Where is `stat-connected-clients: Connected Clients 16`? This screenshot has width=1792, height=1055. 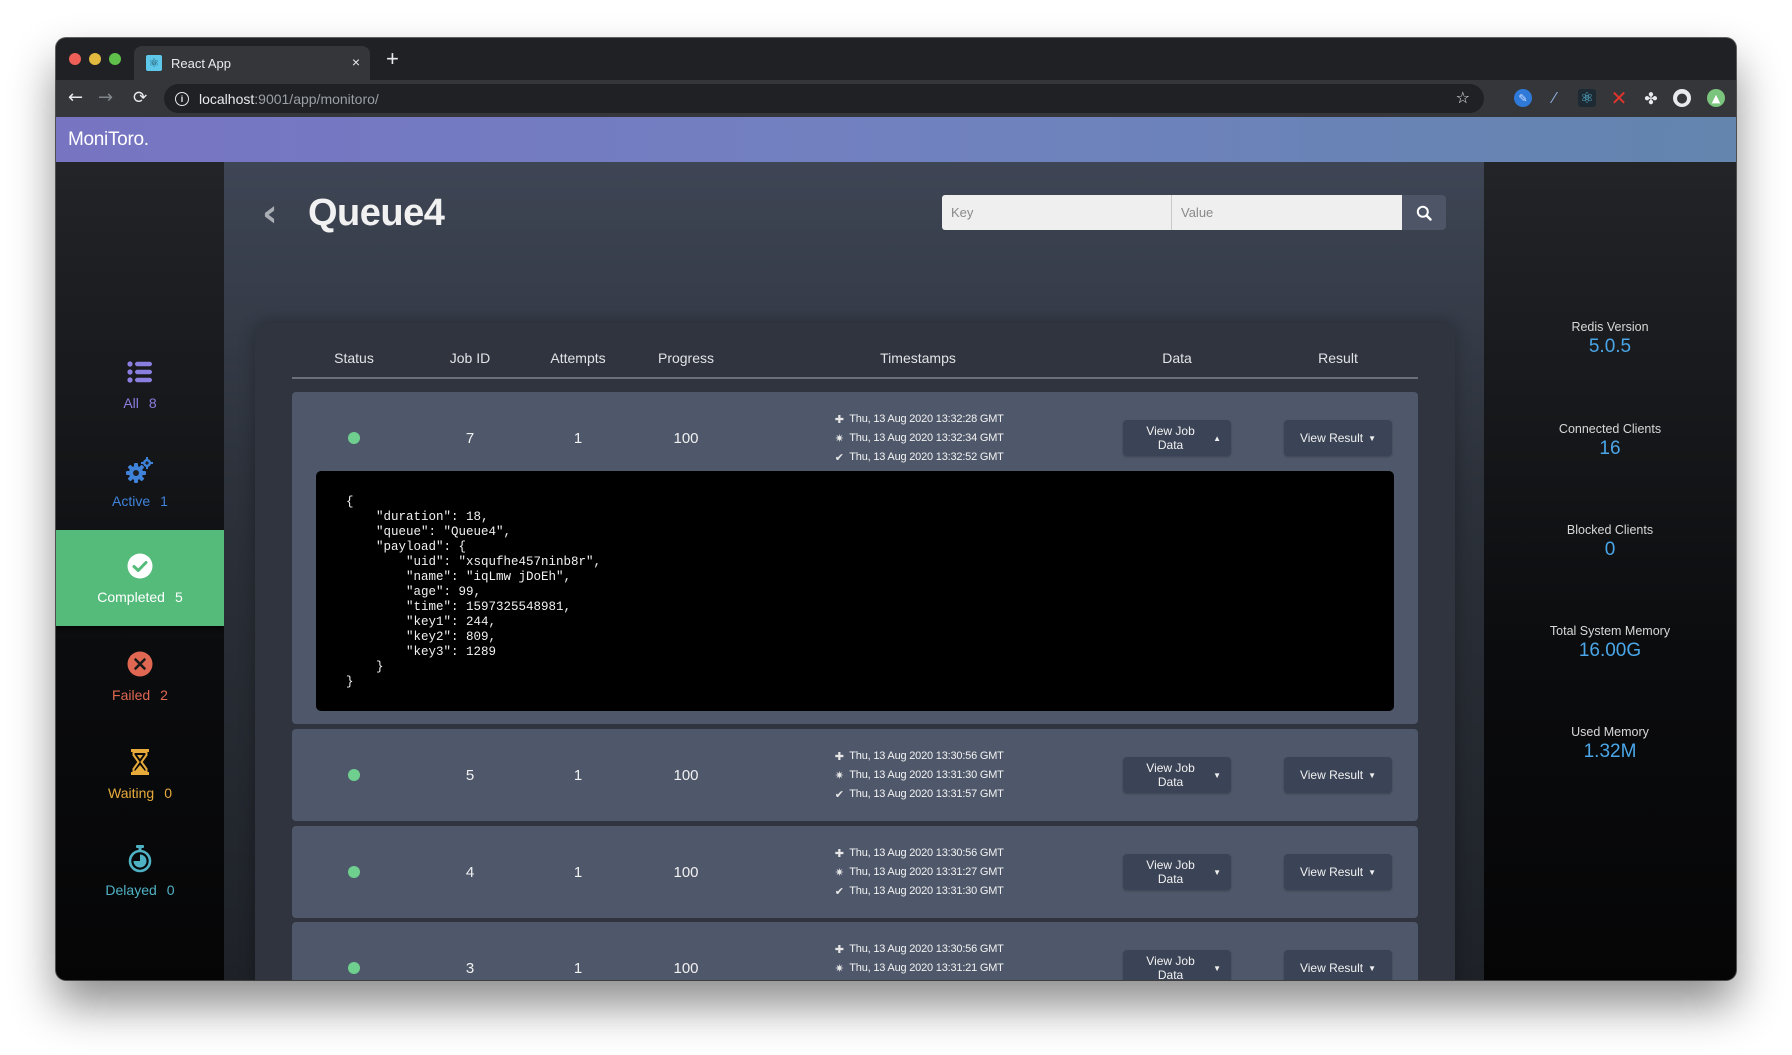 stat-connected-clients: Connected Clients 16 is located at coordinates (1610, 441).